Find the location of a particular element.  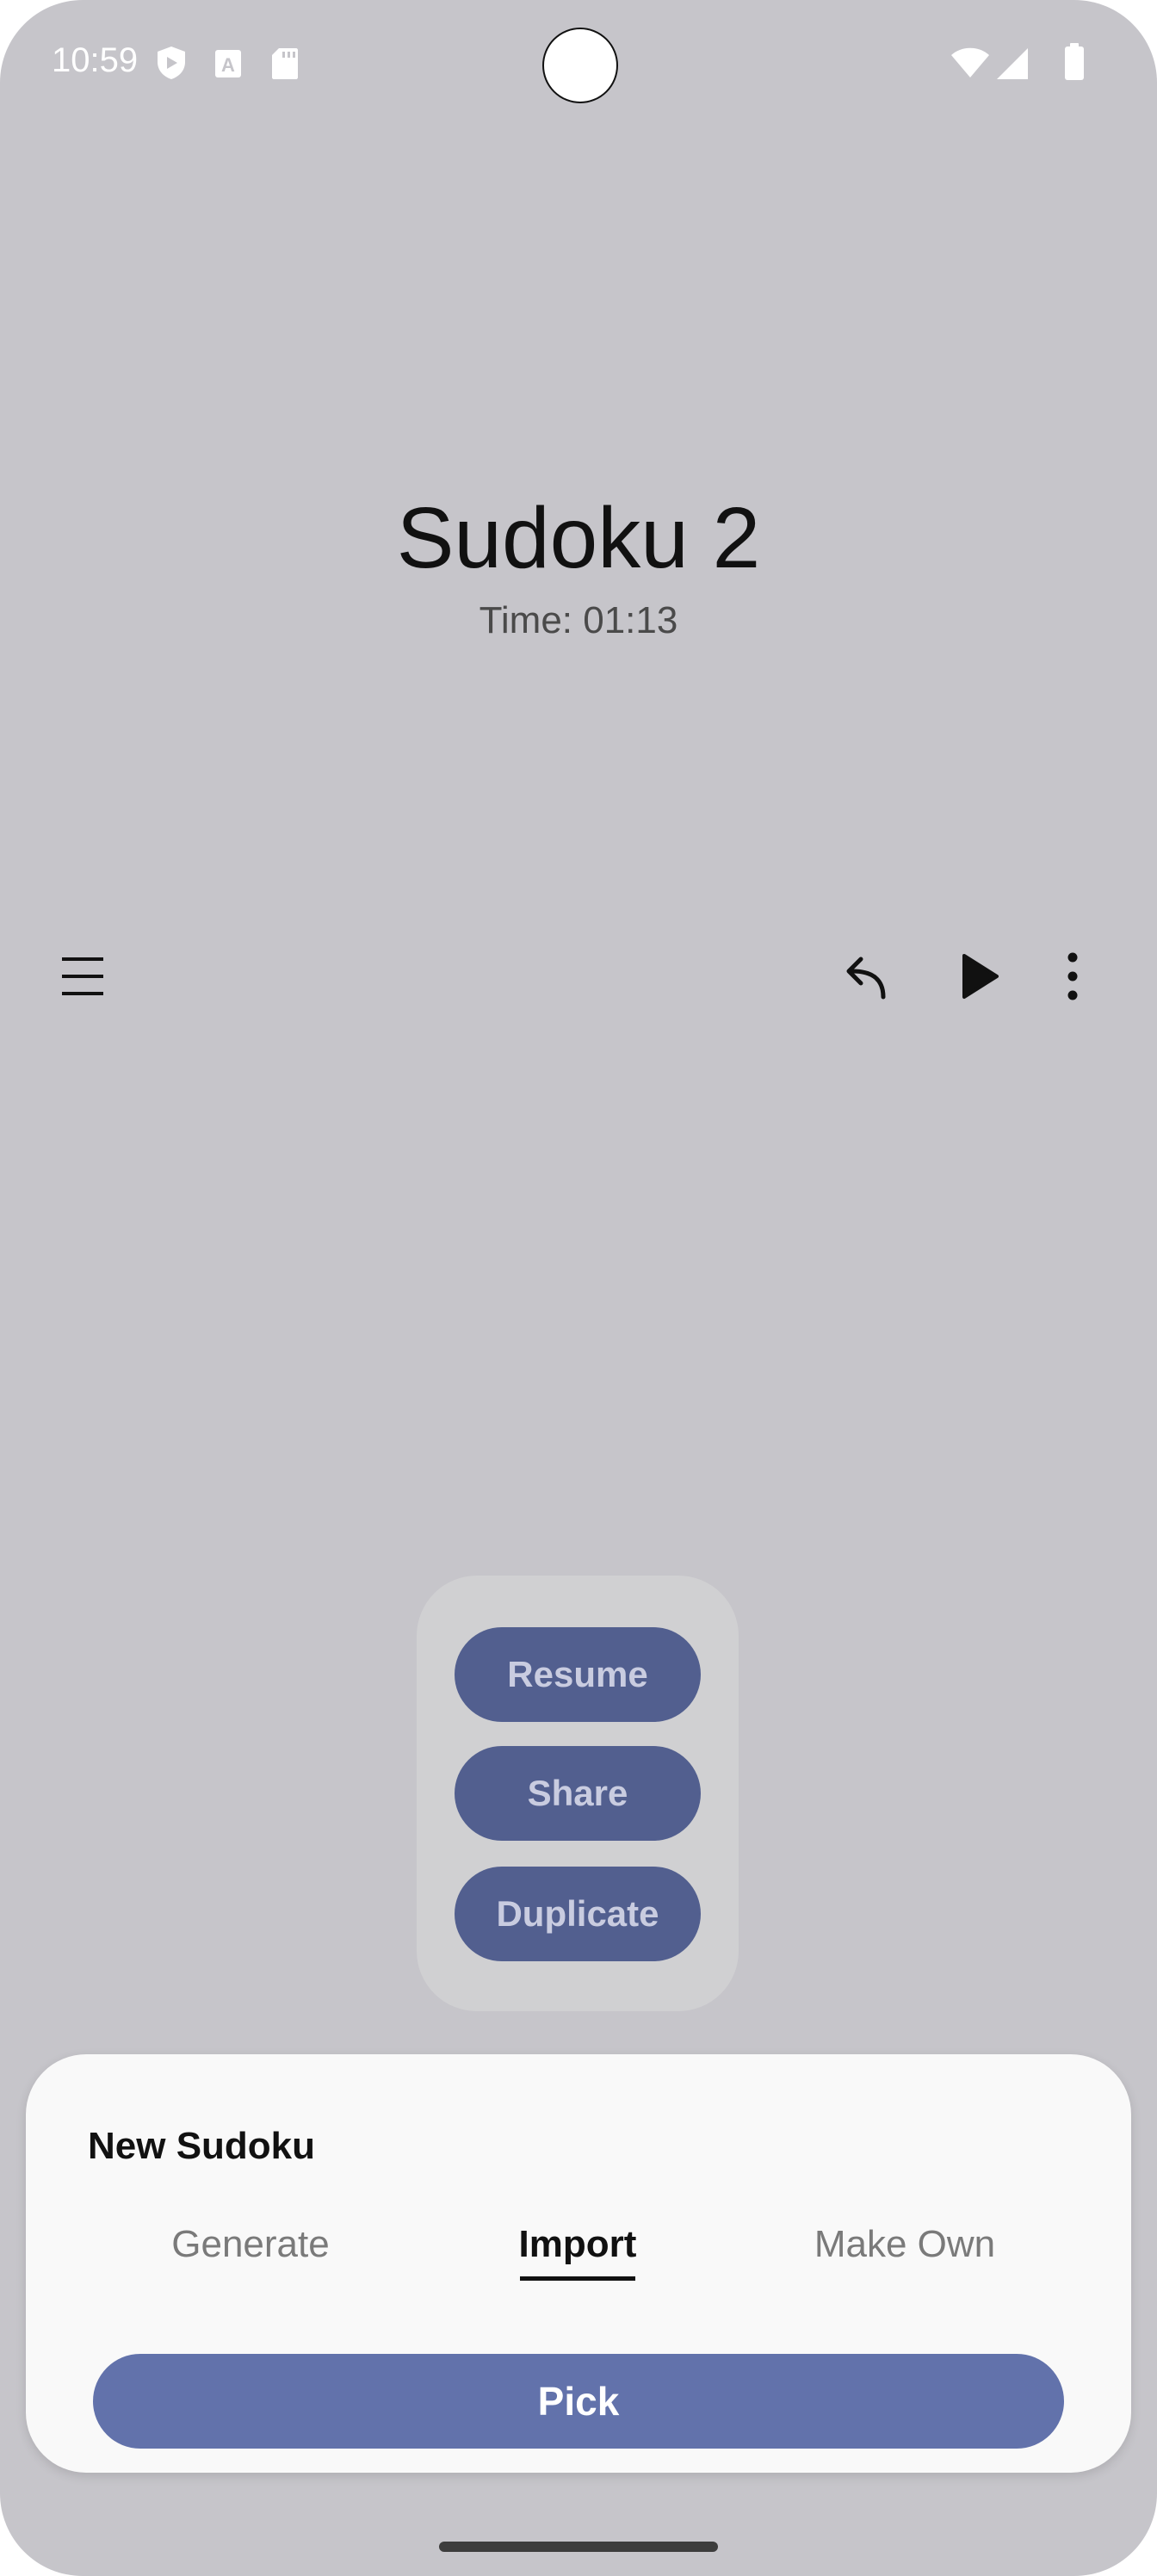

battery-icon is located at coordinates (1075, 62).